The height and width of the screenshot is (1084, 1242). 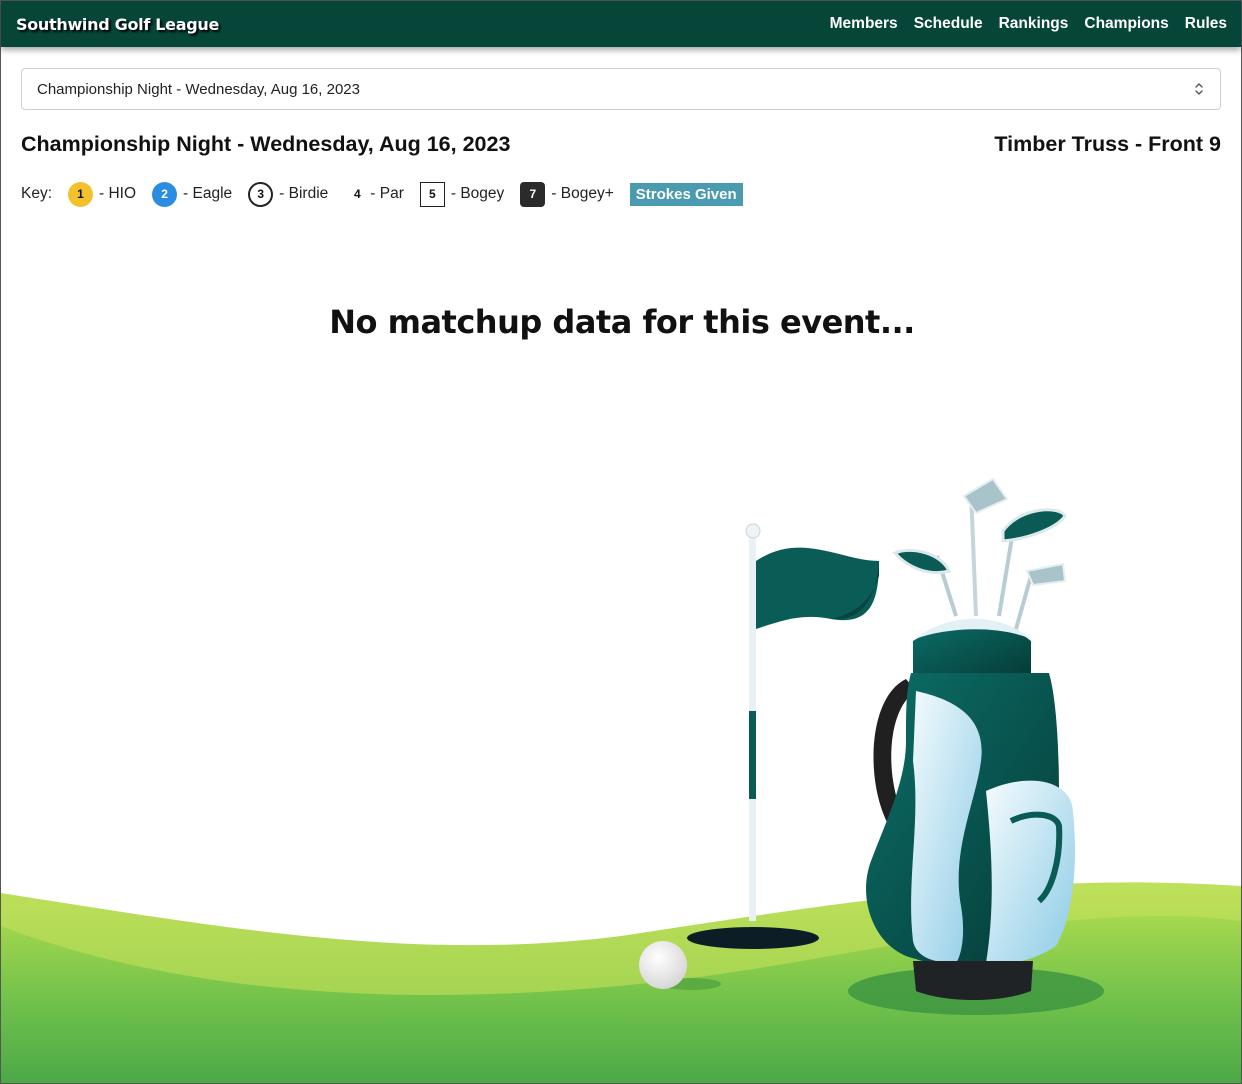 I want to click on nav-schedule-link: Schedule, so click(x=948, y=24).